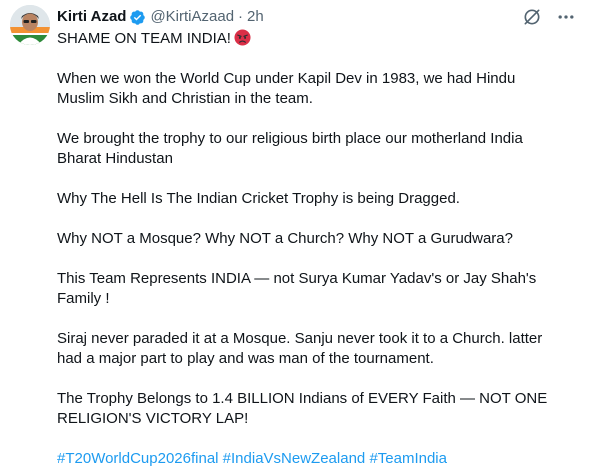 The width and height of the screenshot is (591, 469). I want to click on timestamp: 2h, so click(255, 17).